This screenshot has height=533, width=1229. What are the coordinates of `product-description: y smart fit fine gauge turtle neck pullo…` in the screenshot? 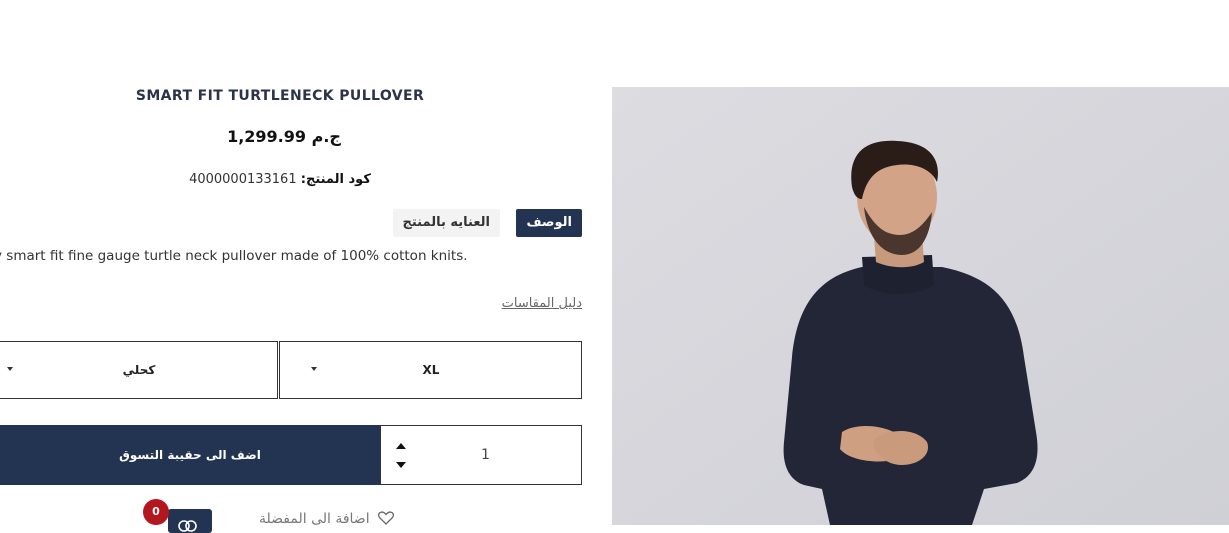 It's located at (234, 256).